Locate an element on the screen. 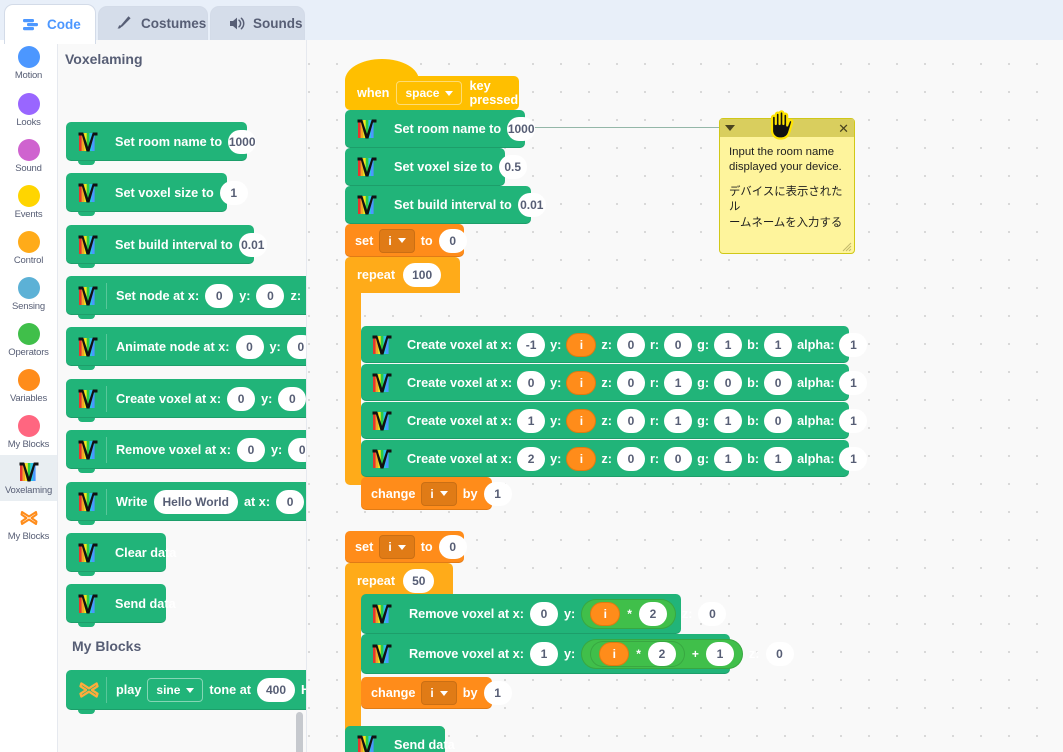  tab-costumes: Costumes is located at coordinates (153, 23).